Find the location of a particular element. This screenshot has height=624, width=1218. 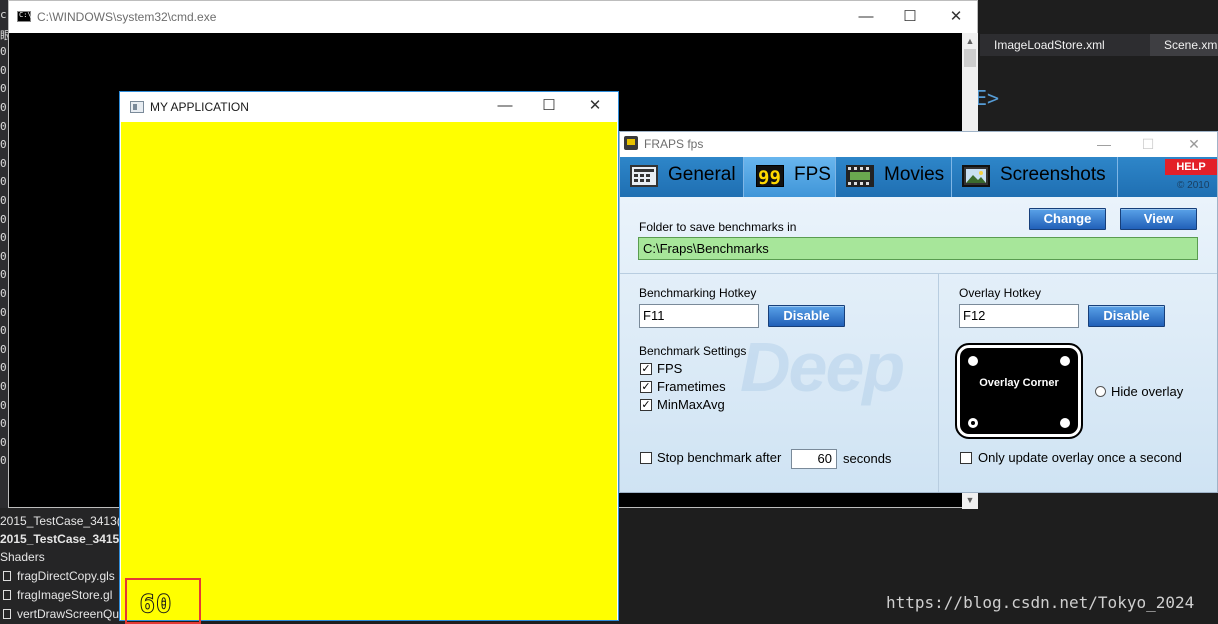

tab-general-label: General is located at coordinates (702, 174).